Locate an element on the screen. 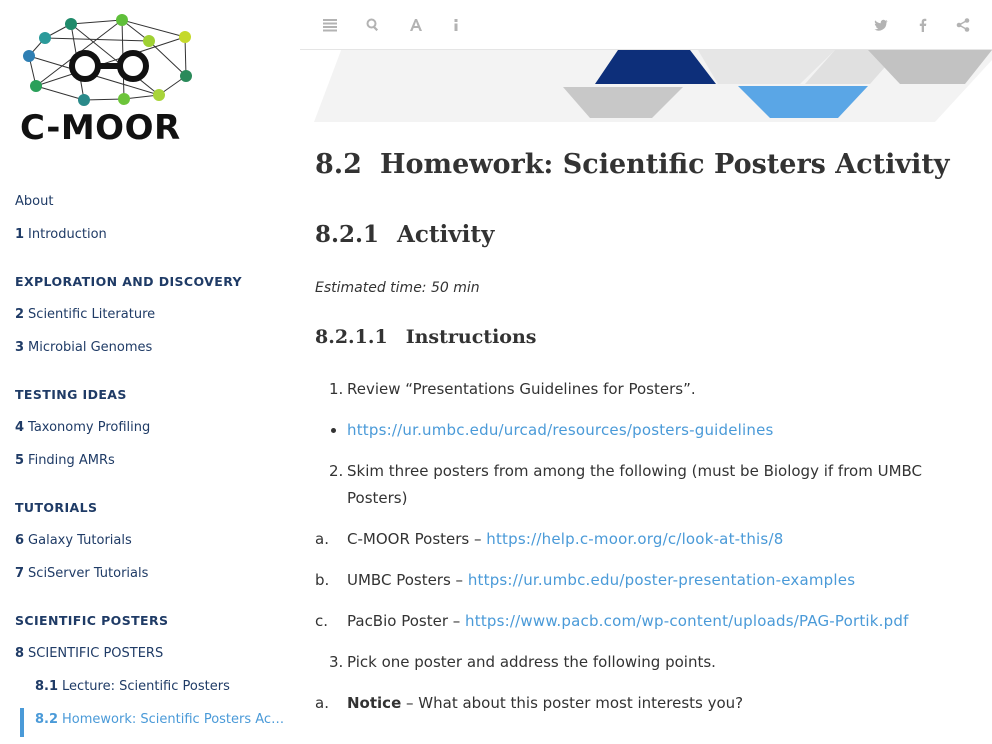 Image resolution: width=992 pixels, height=744 pixels. list-item-text: C-MOOR Posters – is located at coordinates (417, 539).